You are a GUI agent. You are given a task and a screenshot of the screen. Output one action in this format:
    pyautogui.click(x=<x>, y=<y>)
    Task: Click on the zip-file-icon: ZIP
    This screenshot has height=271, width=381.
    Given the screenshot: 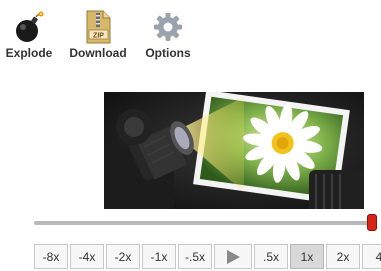 What is the action you would take?
    pyautogui.click(x=98, y=27)
    